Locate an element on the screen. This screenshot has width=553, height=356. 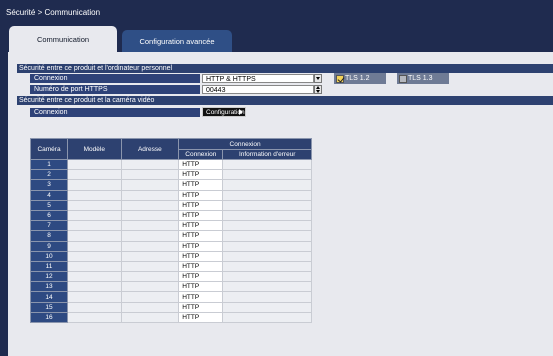
table-row: 11 HTTP is located at coordinates (170, 266).